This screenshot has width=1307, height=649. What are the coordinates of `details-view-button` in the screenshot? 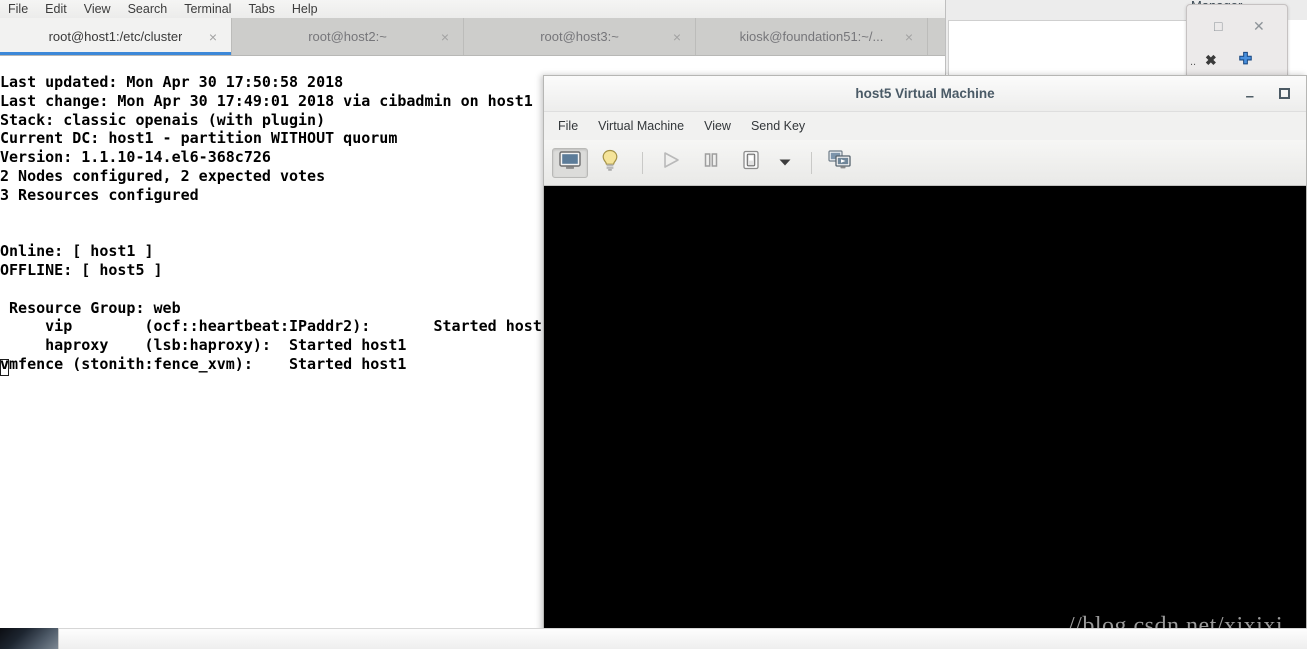 It's located at (610, 163).